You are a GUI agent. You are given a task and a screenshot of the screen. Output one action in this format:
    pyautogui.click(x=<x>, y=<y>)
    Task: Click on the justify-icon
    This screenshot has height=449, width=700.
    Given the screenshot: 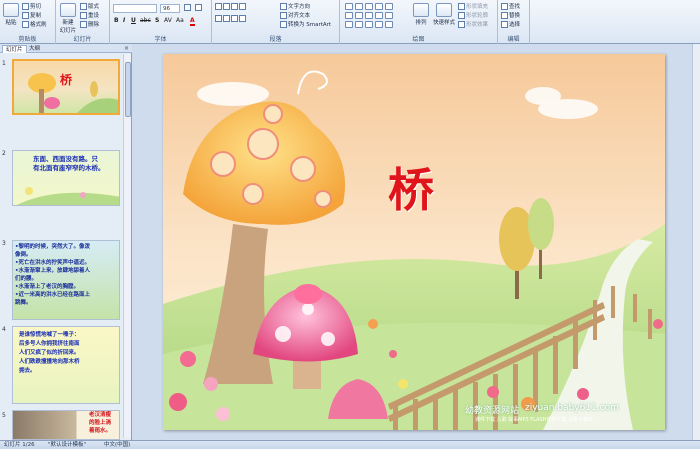 What is the action you would take?
    pyautogui.click(x=242, y=18)
    